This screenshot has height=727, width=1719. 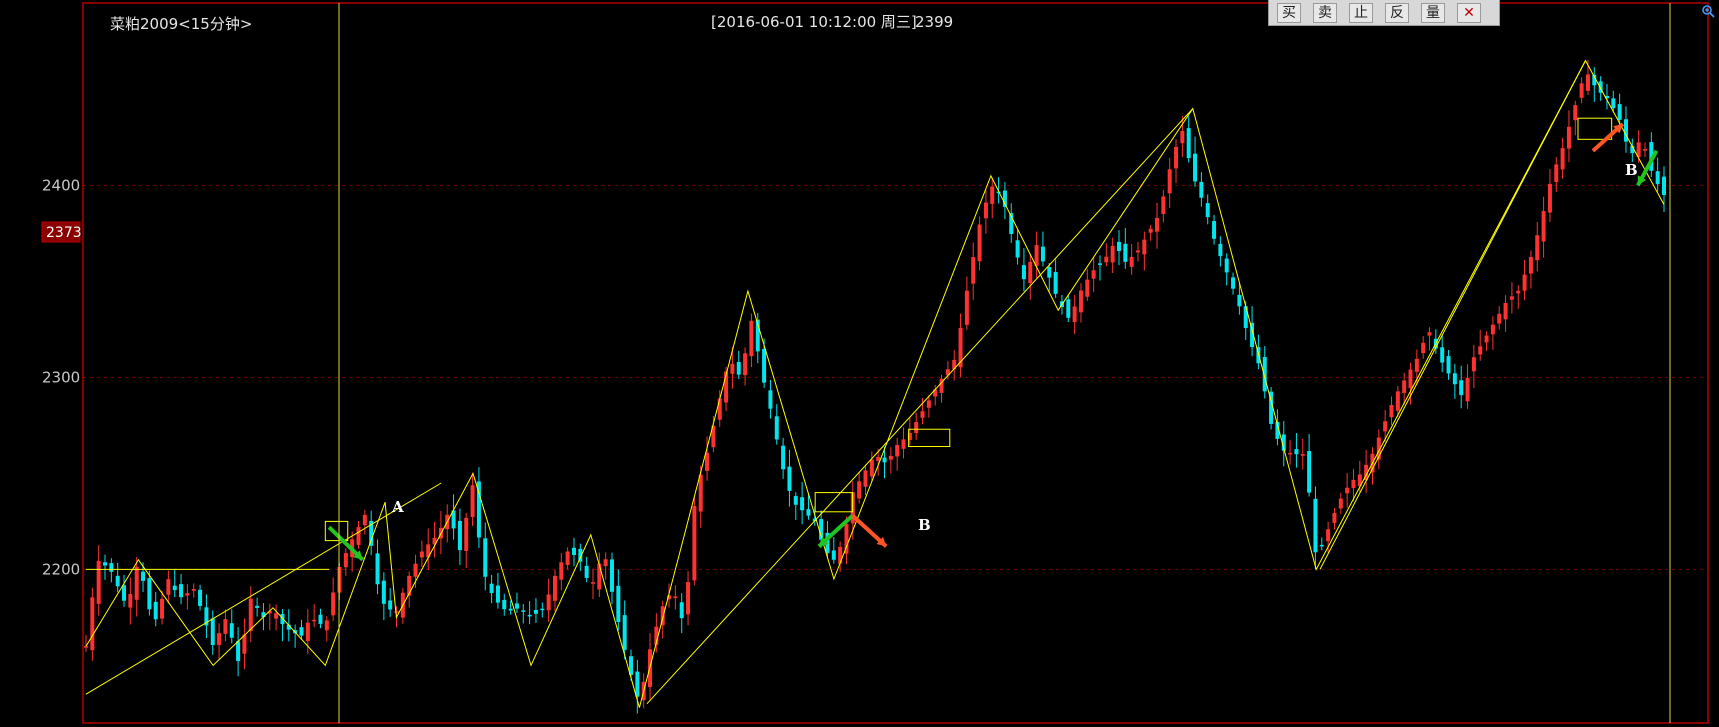 What do you see at coordinates (1325, 12) in the screenshot?
I see `sell-button: 卖` at bounding box center [1325, 12].